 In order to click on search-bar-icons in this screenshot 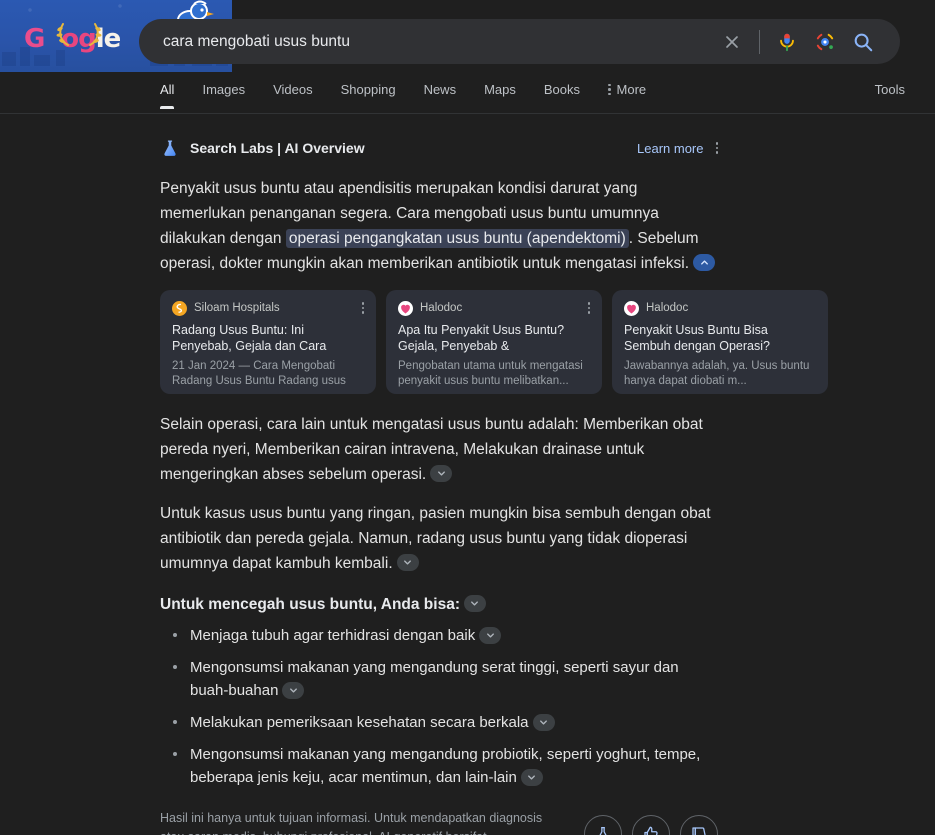, I will do `click(806, 42)`.